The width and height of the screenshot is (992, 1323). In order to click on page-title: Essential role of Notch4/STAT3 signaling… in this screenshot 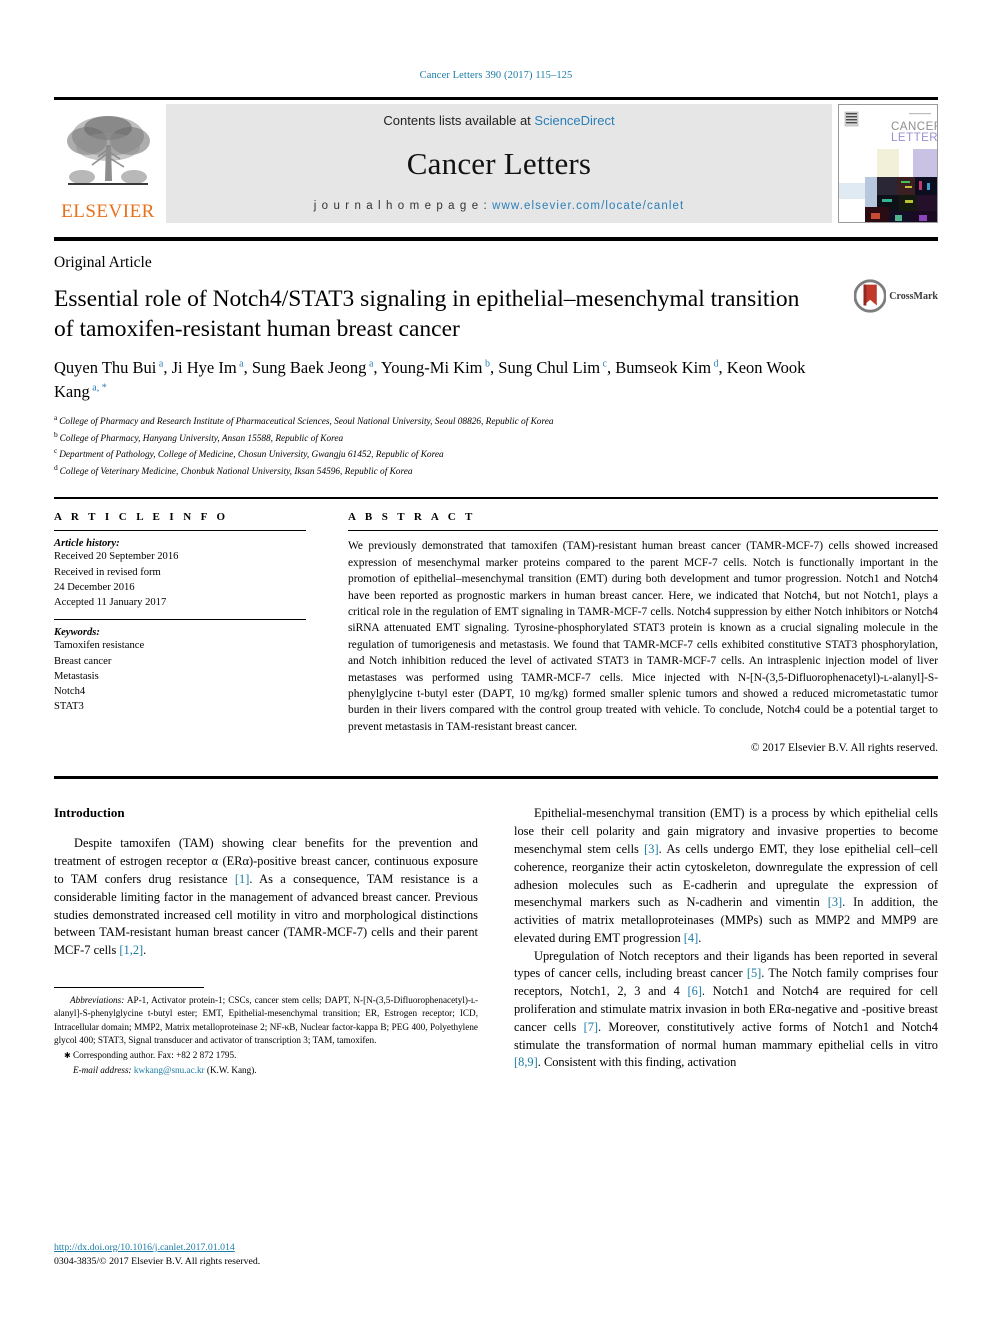, I will do `click(427, 314)`.